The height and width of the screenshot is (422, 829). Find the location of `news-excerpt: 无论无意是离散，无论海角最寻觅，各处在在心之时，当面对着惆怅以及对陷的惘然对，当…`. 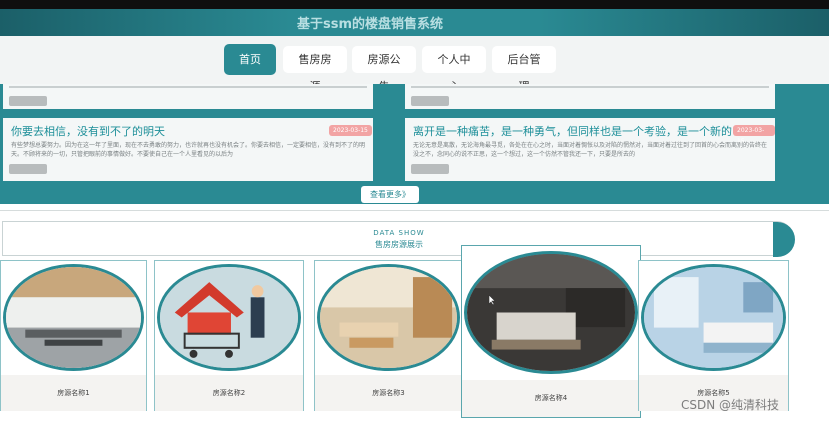

news-excerpt: 无论无意是离散，无论海角最寻觅，各处在在心之时，当面对着惆怅以及对陷的惘然对，当… is located at coordinates (590, 150).